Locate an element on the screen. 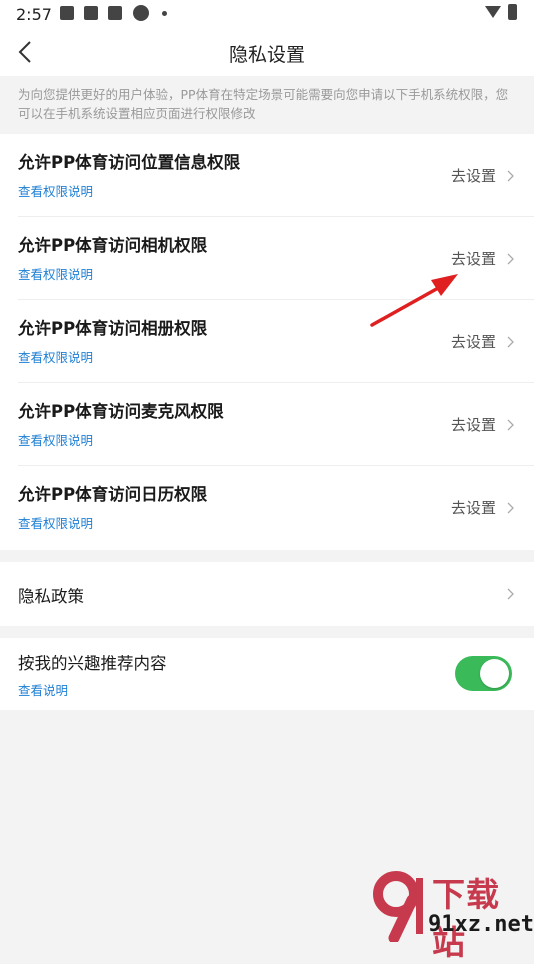  status-time: 2:57 is located at coordinates (34, 14).